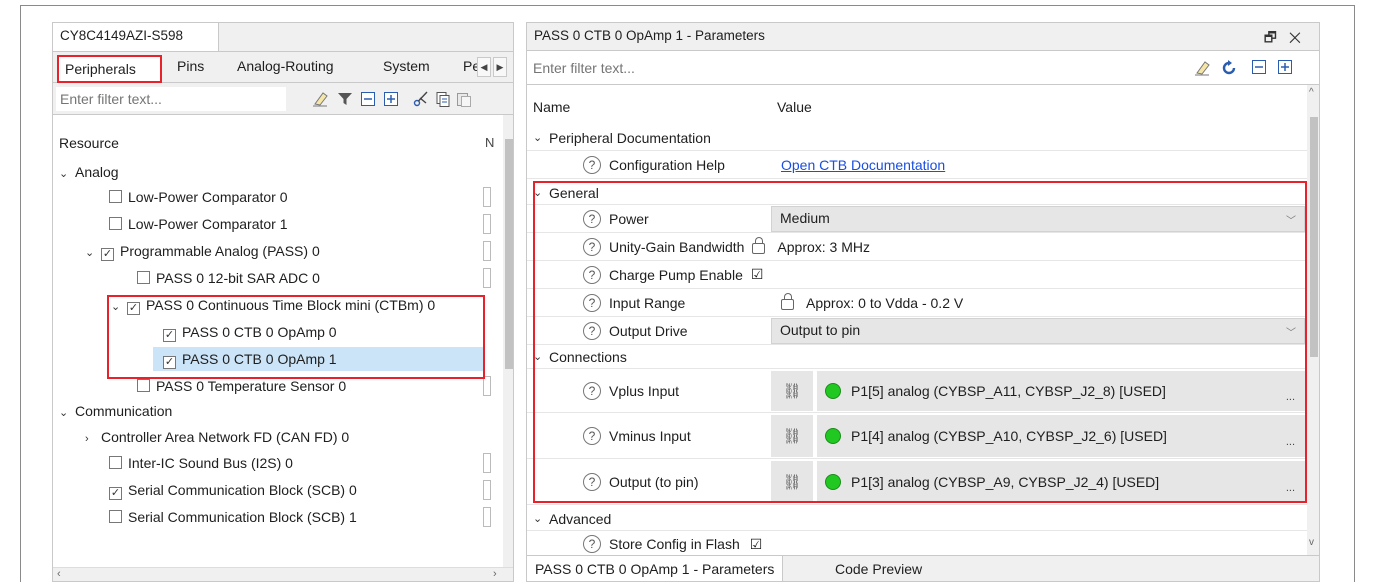 This screenshot has height=582, width=1375. Describe the element at coordinates (464, 99) in the screenshot. I see `paste-icon` at that location.